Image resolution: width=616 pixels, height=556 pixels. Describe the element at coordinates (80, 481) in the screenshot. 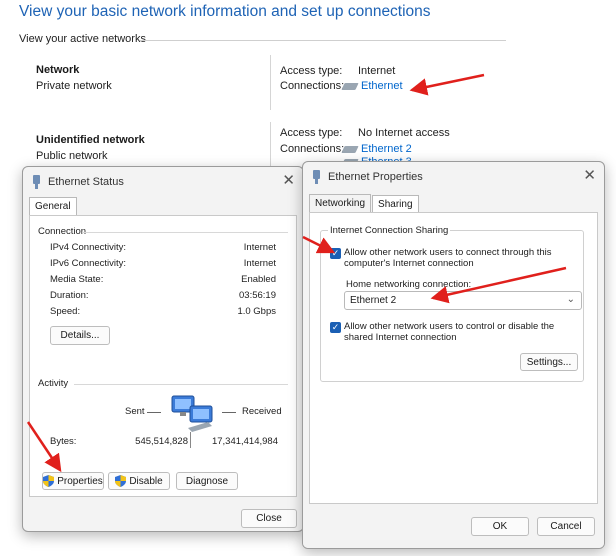

I see `properties-button-label: Properties` at that location.